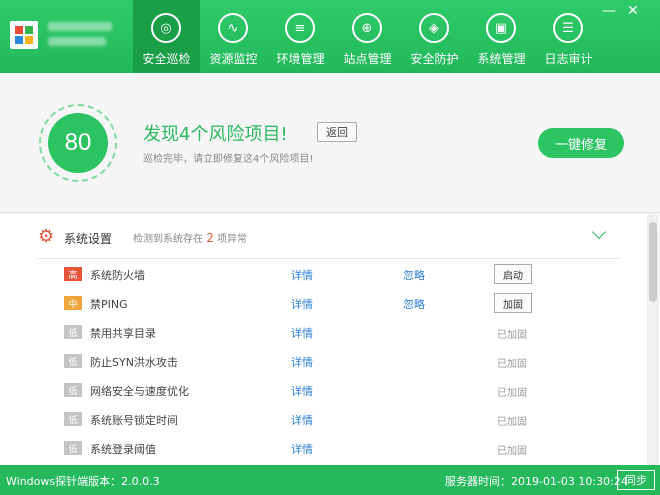  I want to click on nav-tab-3: ⊕ 站点管理, so click(367, 36).